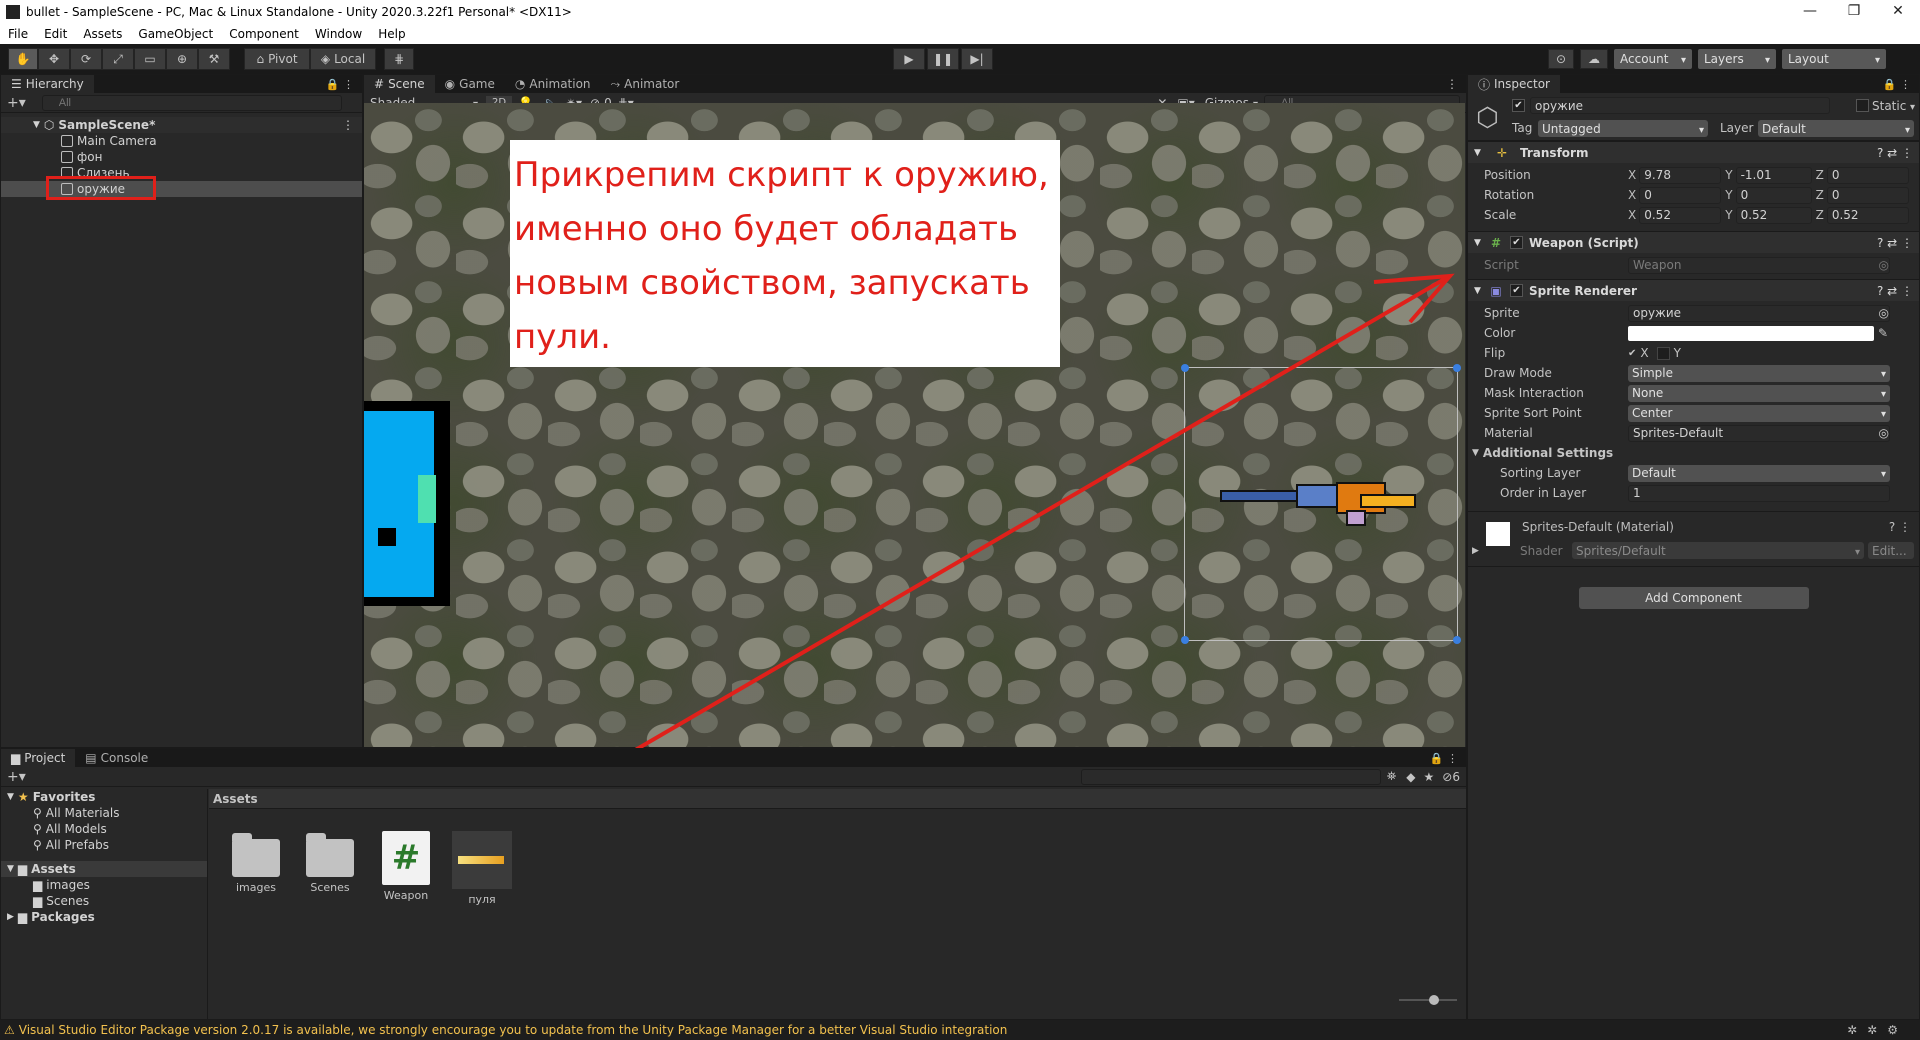 The width and height of the screenshot is (1920, 1040). I want to click on draw-mode-dropdown: Simple, so click(1759, 373).